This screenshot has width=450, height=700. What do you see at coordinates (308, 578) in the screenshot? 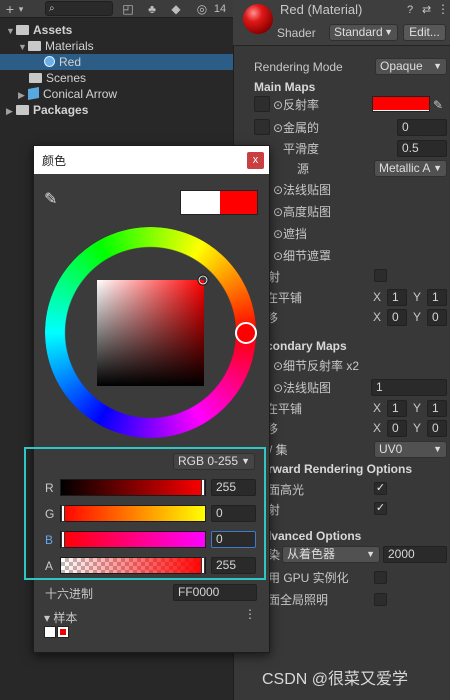
I see `gpu-instancing-label: 用 GPU 实例化` at bounding box center [308, 578].